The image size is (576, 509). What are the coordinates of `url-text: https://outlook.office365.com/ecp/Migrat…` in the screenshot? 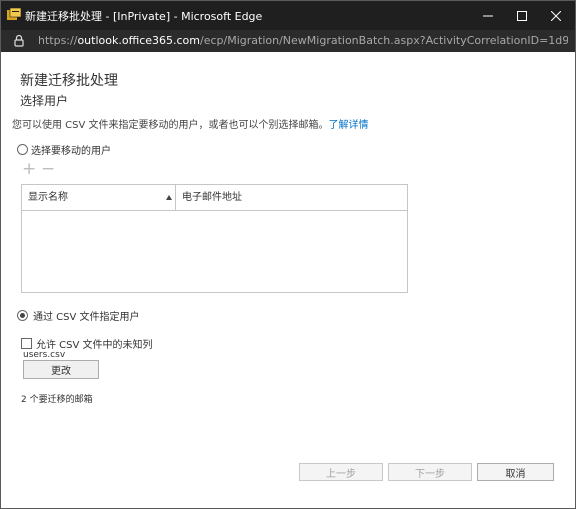 It's located at (303, 40).